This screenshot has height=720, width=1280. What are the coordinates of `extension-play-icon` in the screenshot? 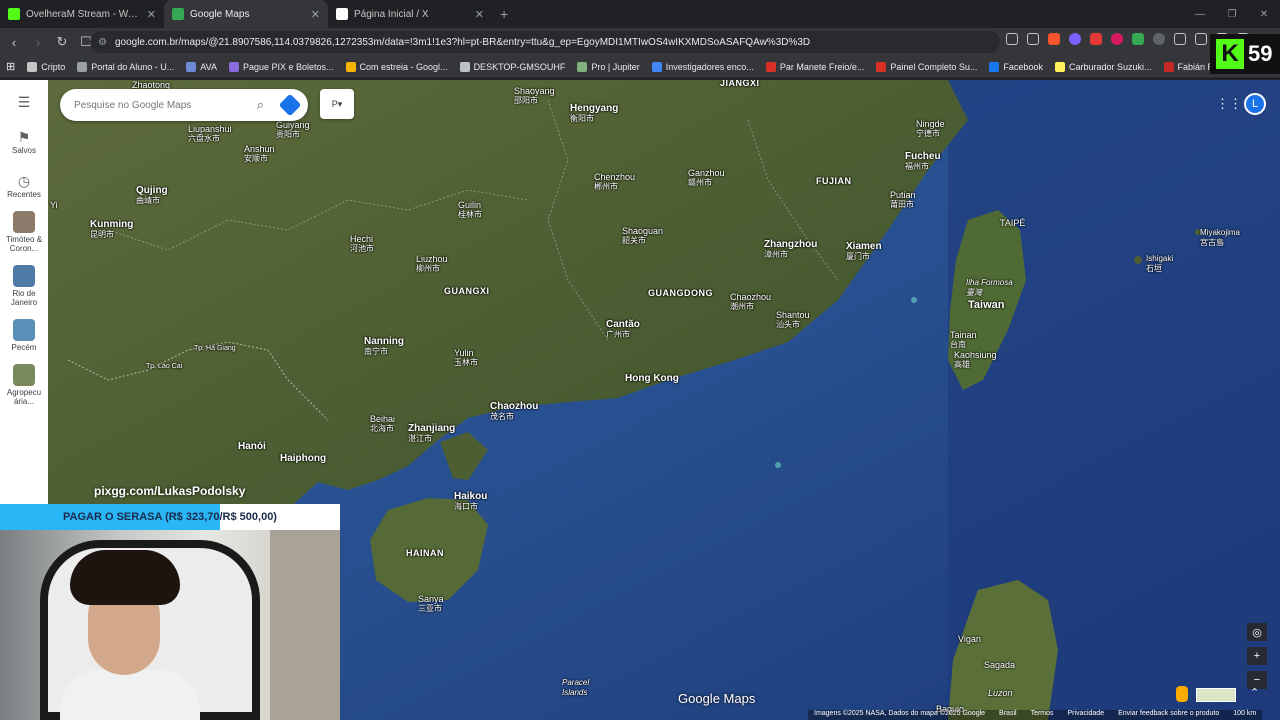 It's located at (1138, 39).